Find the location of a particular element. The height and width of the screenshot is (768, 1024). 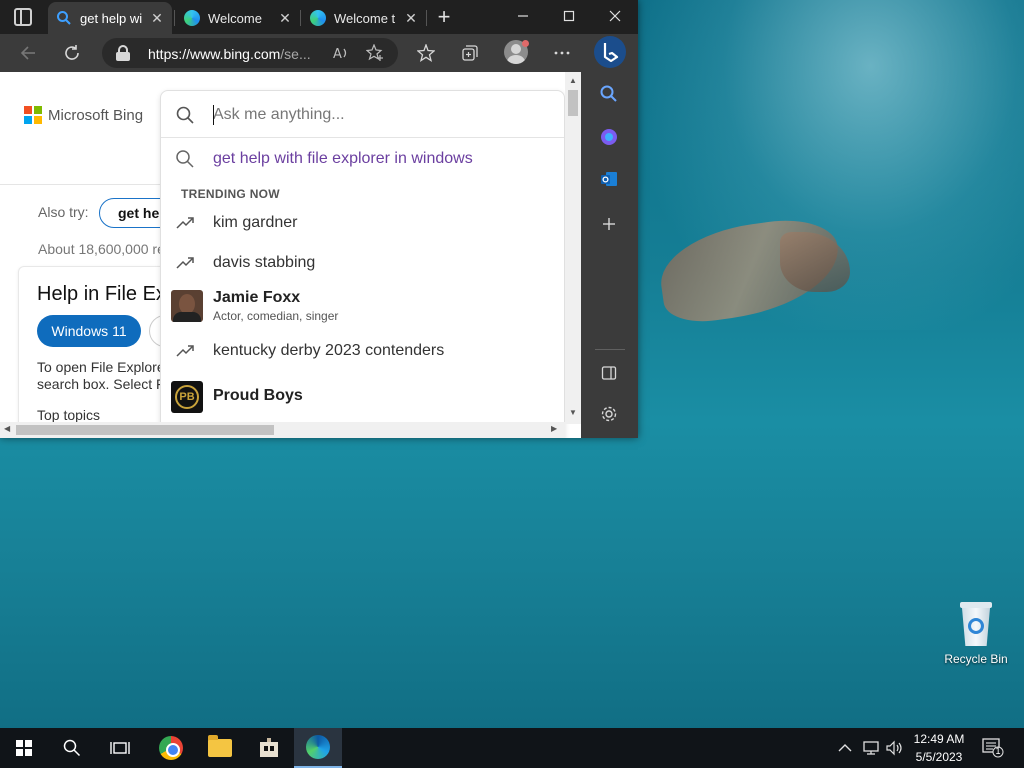

add-favorite-icon is located at coordinates (375, 53).